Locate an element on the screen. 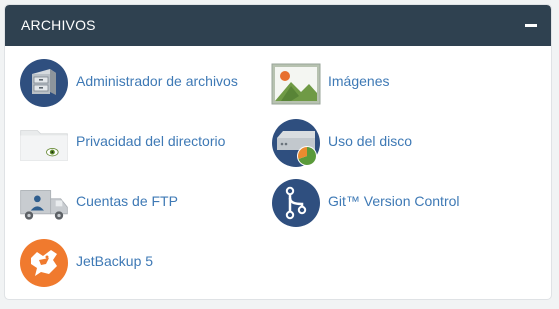 This screenshot has width=559, height=309. panel-title: ARCHIVOS is located at coordinates (58, 25).